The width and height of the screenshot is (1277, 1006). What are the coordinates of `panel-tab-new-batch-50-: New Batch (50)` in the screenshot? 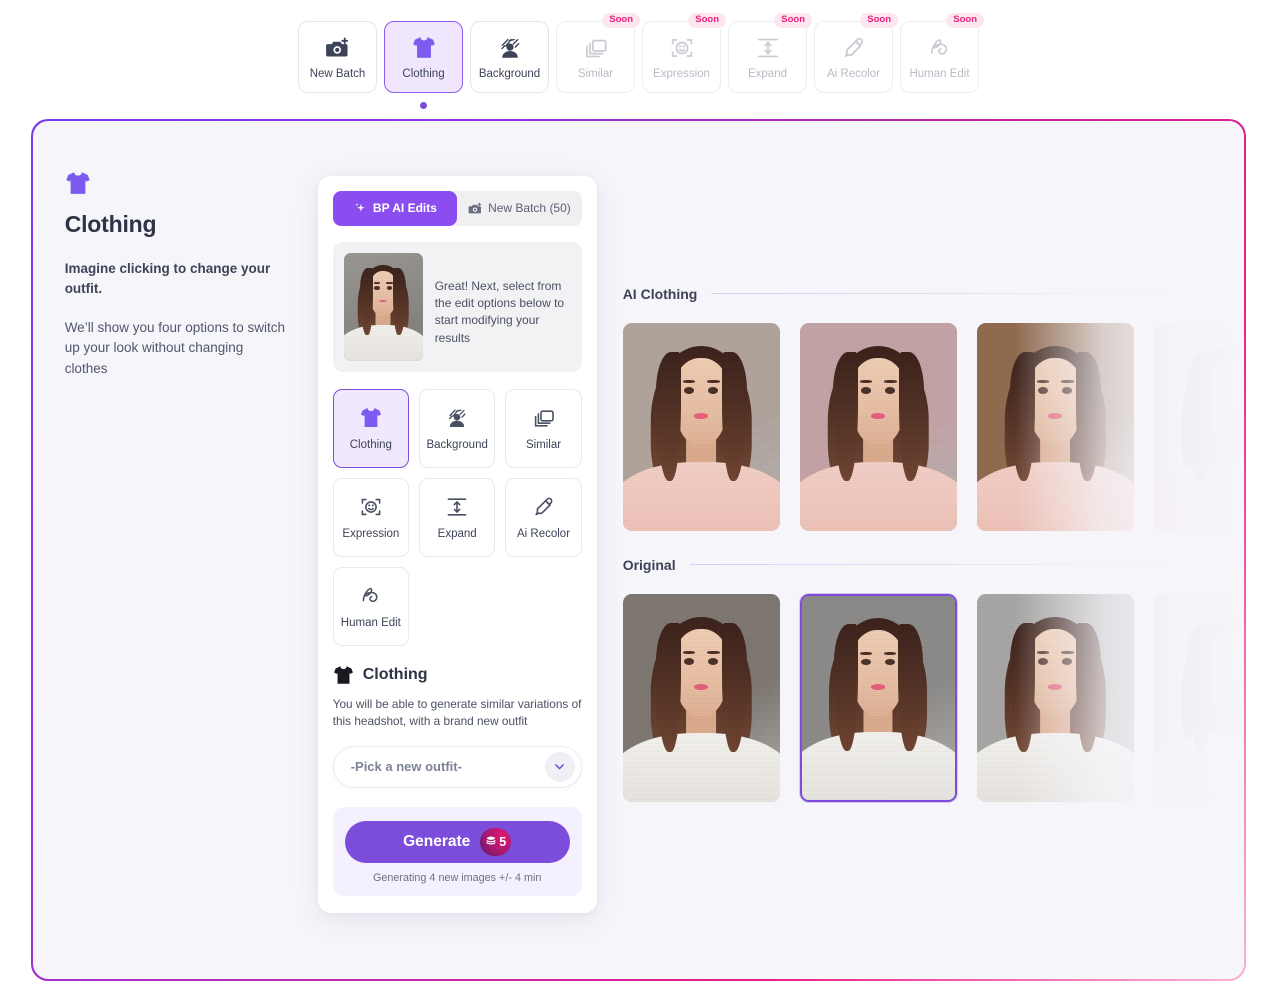 It's located at (519, 208).